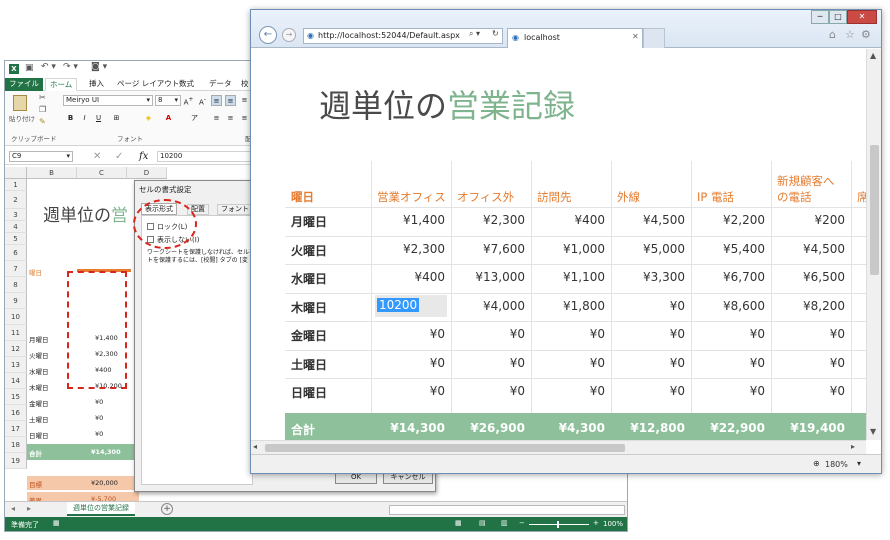  I want to click on browser-tab: ◉ localhost ✕, so click(575, 38).